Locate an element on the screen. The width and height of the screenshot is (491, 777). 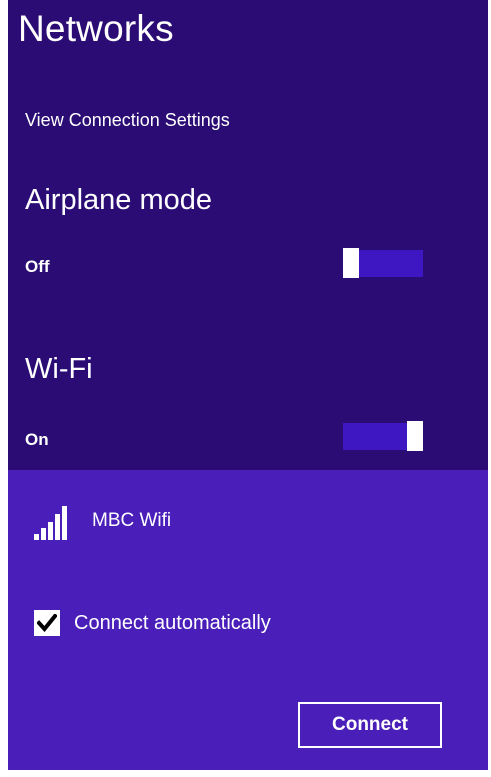
connect-button: Connect is located at coordinates (370, 725).